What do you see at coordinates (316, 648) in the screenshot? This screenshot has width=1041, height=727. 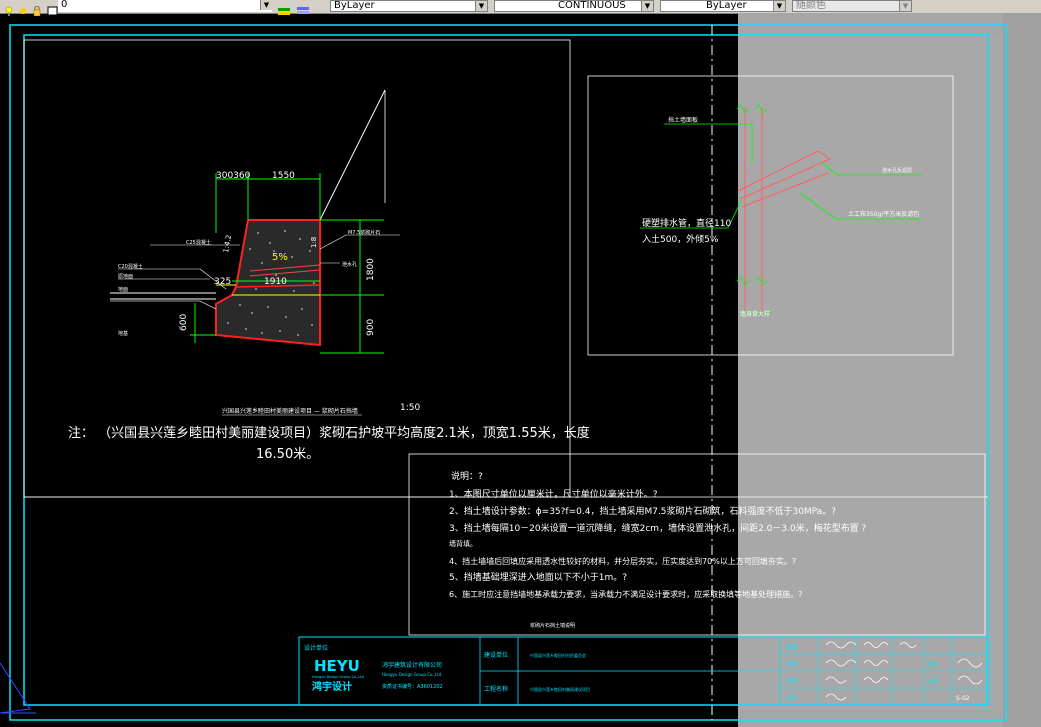 I see `design-unit-label: 设计单位` at bounding box center [316, 648].